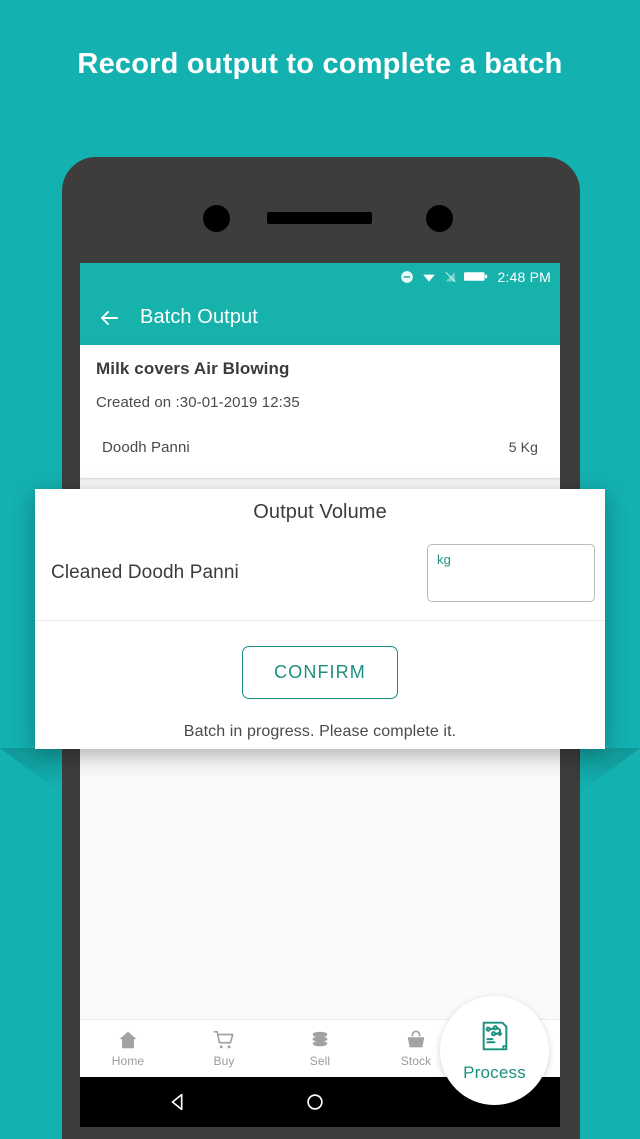 This screenshot has height=1139, width=640. What do you see at coordinates (109, 318) in the screenshot?
I see `back-arrow-icon` at bounding box center [109, 318].